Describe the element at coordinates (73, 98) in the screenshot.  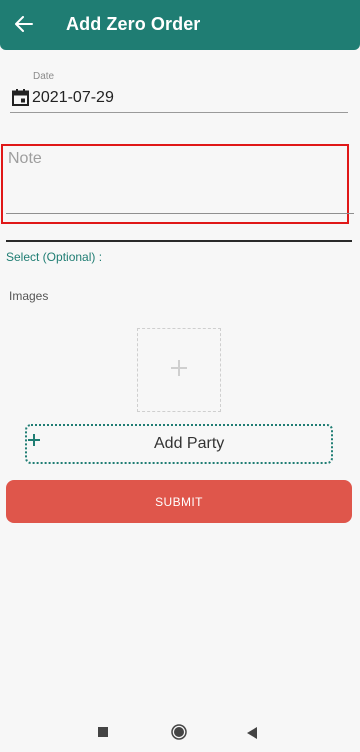
I see `date-field: 2021-07-29` at that location.